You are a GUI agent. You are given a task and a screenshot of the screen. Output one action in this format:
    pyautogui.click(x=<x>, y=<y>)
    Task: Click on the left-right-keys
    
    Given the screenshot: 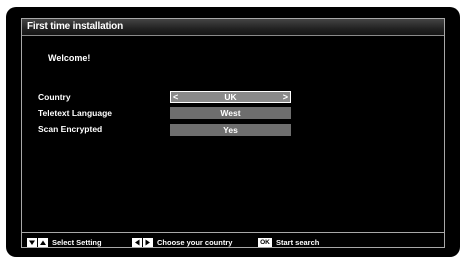 What is the action you would take?
    pyautogui.click(x=142, y=242)
    